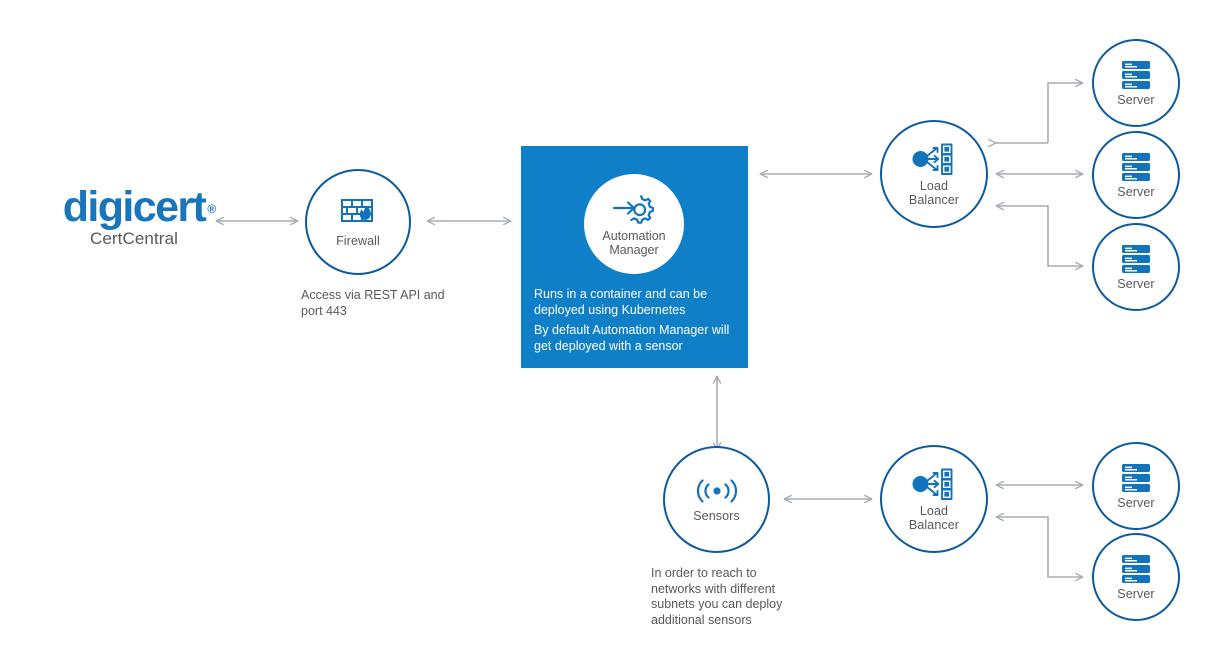  Describe the element at coordinates (934, 517) in the screenshot. I see `node-load-balancer-bottom-label: Load Balancer` at that location.